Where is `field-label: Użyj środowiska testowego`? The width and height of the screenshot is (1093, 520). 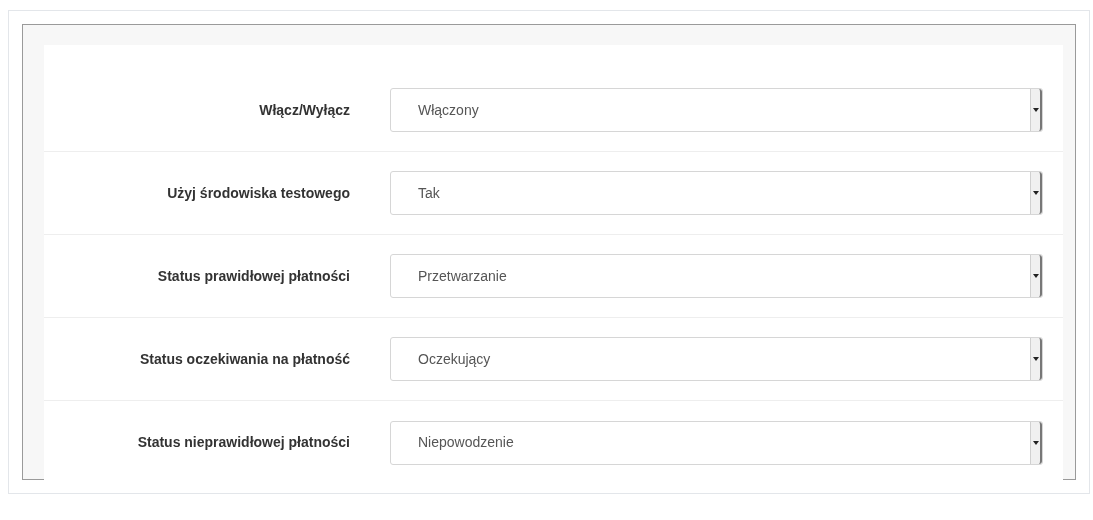 field-label: Użyj środowiska testowego is located at coordinates (258, 193).